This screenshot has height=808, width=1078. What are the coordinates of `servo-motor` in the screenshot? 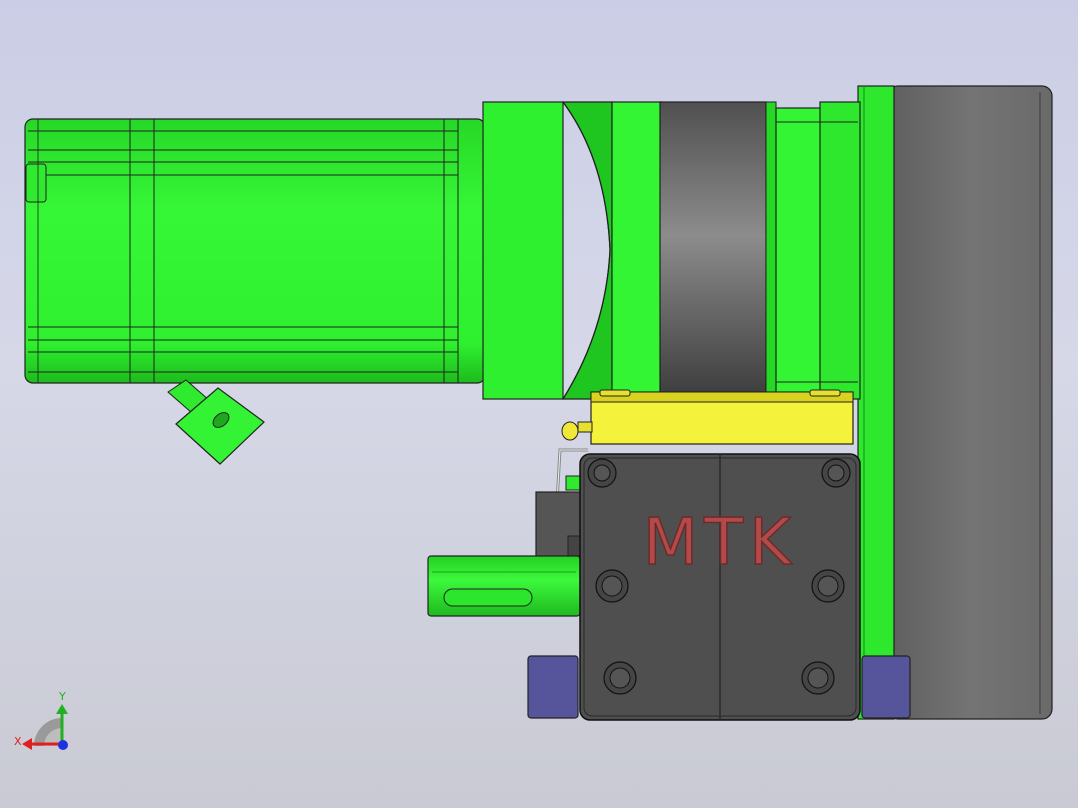 It's located at (255, 251).